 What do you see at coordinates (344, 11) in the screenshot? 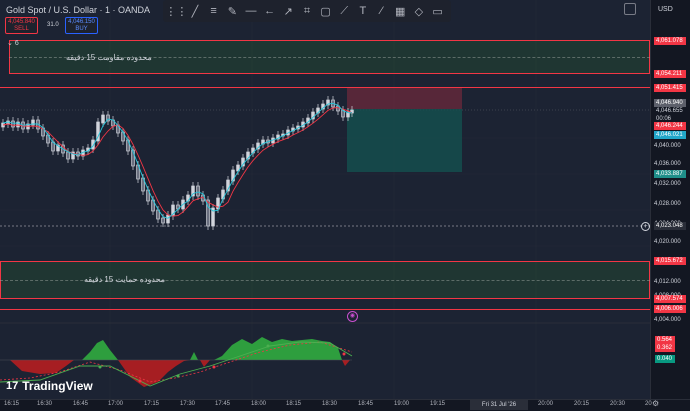
I see `path-icon: ⟋` at bounding box center [344, 11].